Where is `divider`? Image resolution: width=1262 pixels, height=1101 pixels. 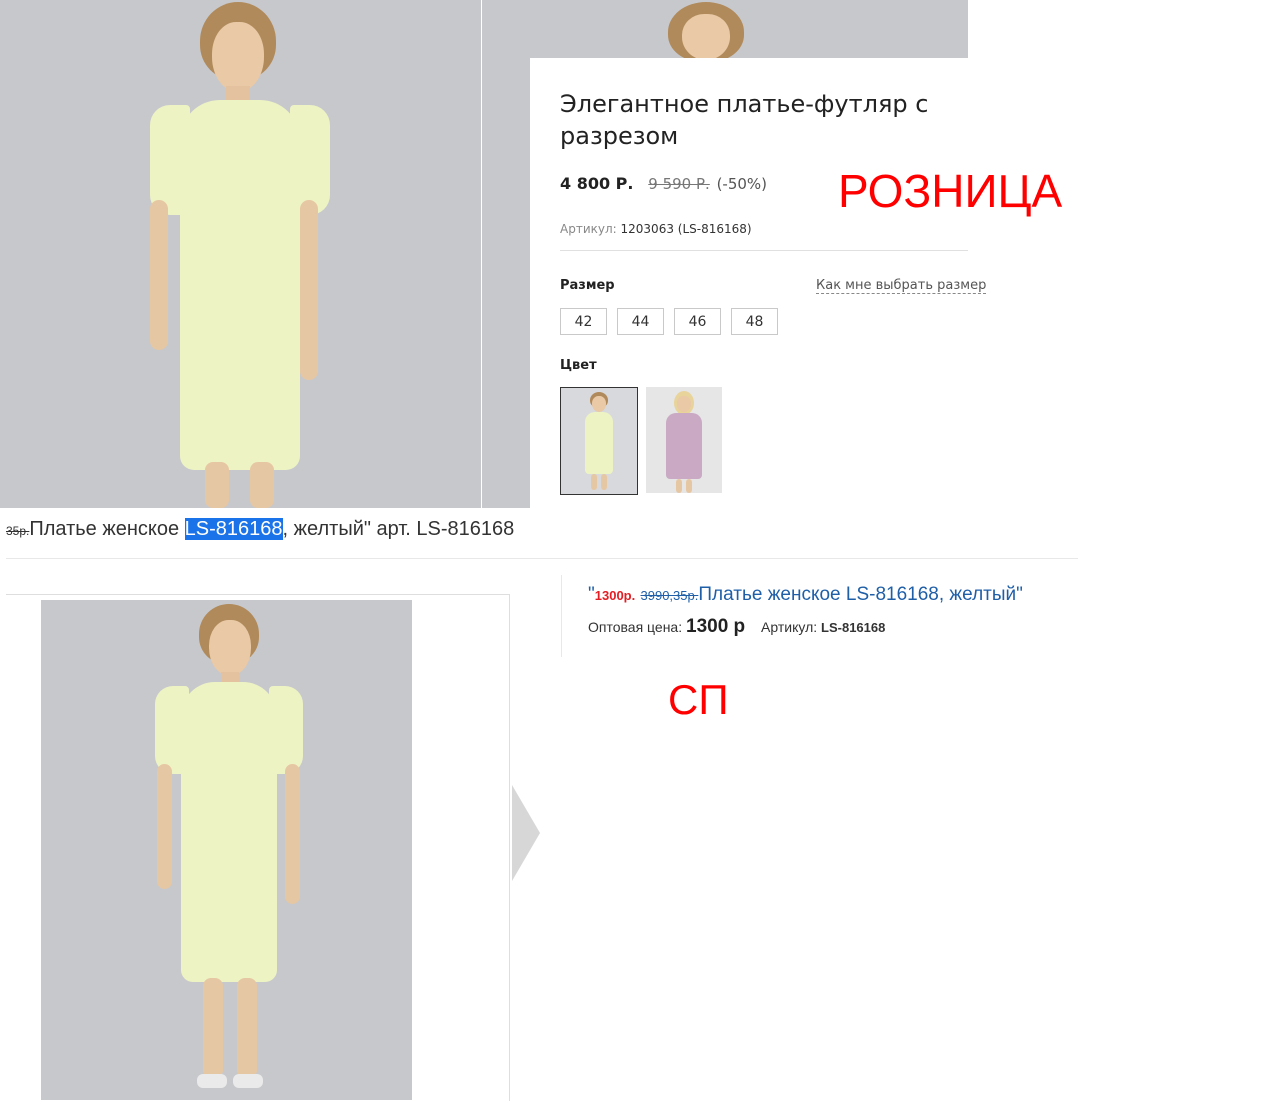
divider is located at coordinates (764, 250).